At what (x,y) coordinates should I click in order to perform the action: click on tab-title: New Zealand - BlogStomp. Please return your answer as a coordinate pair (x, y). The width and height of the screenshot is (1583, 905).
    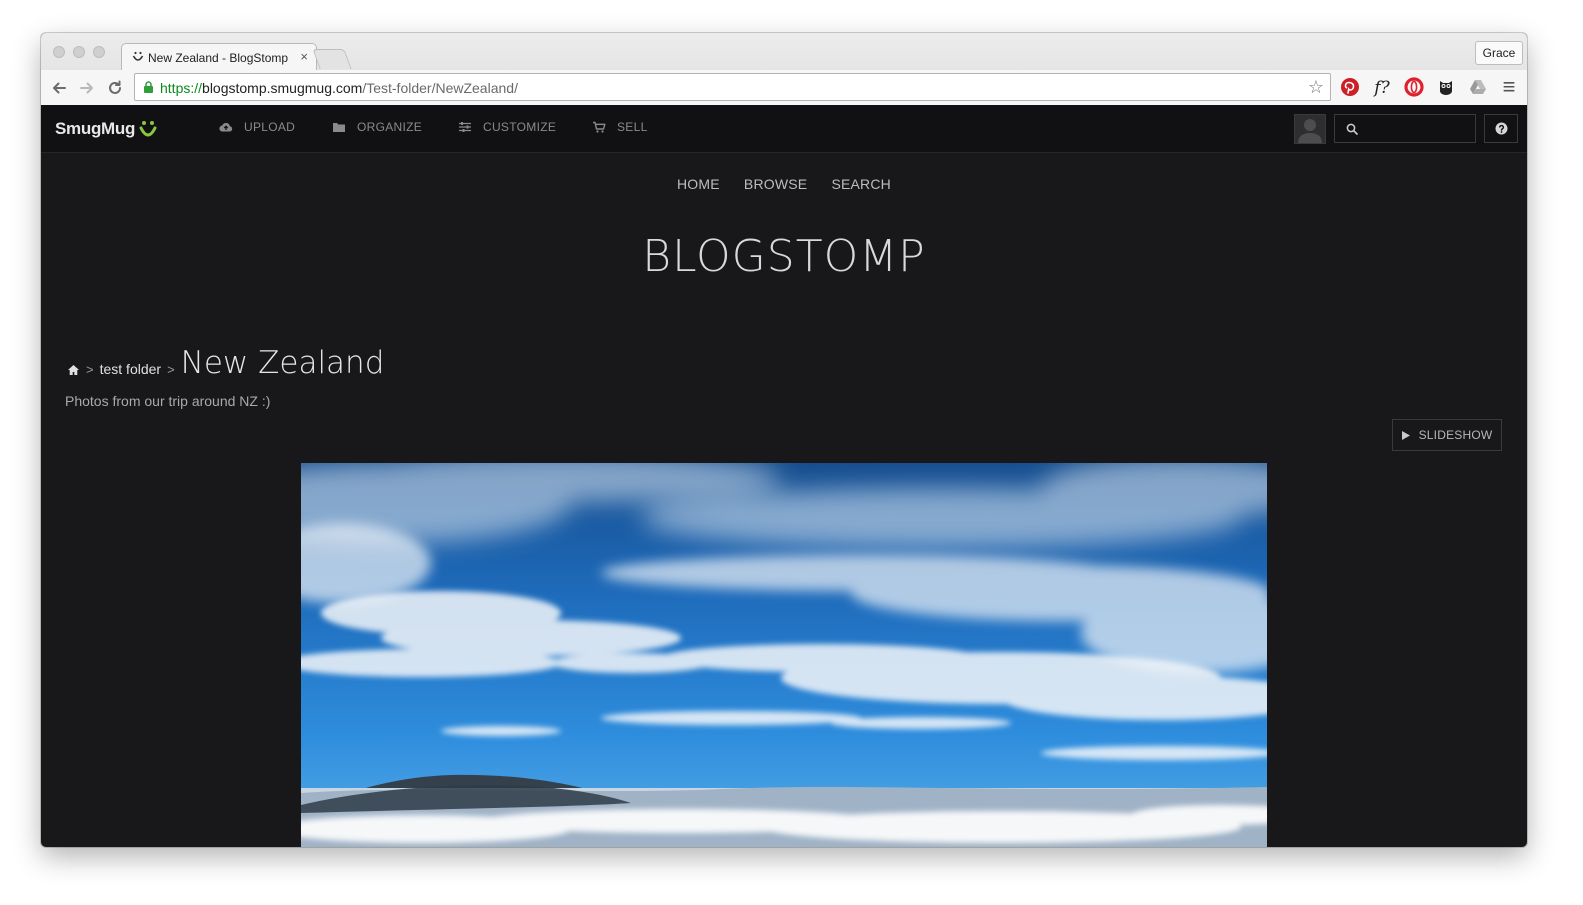
    Looking at the image, I should click on (218, 58).